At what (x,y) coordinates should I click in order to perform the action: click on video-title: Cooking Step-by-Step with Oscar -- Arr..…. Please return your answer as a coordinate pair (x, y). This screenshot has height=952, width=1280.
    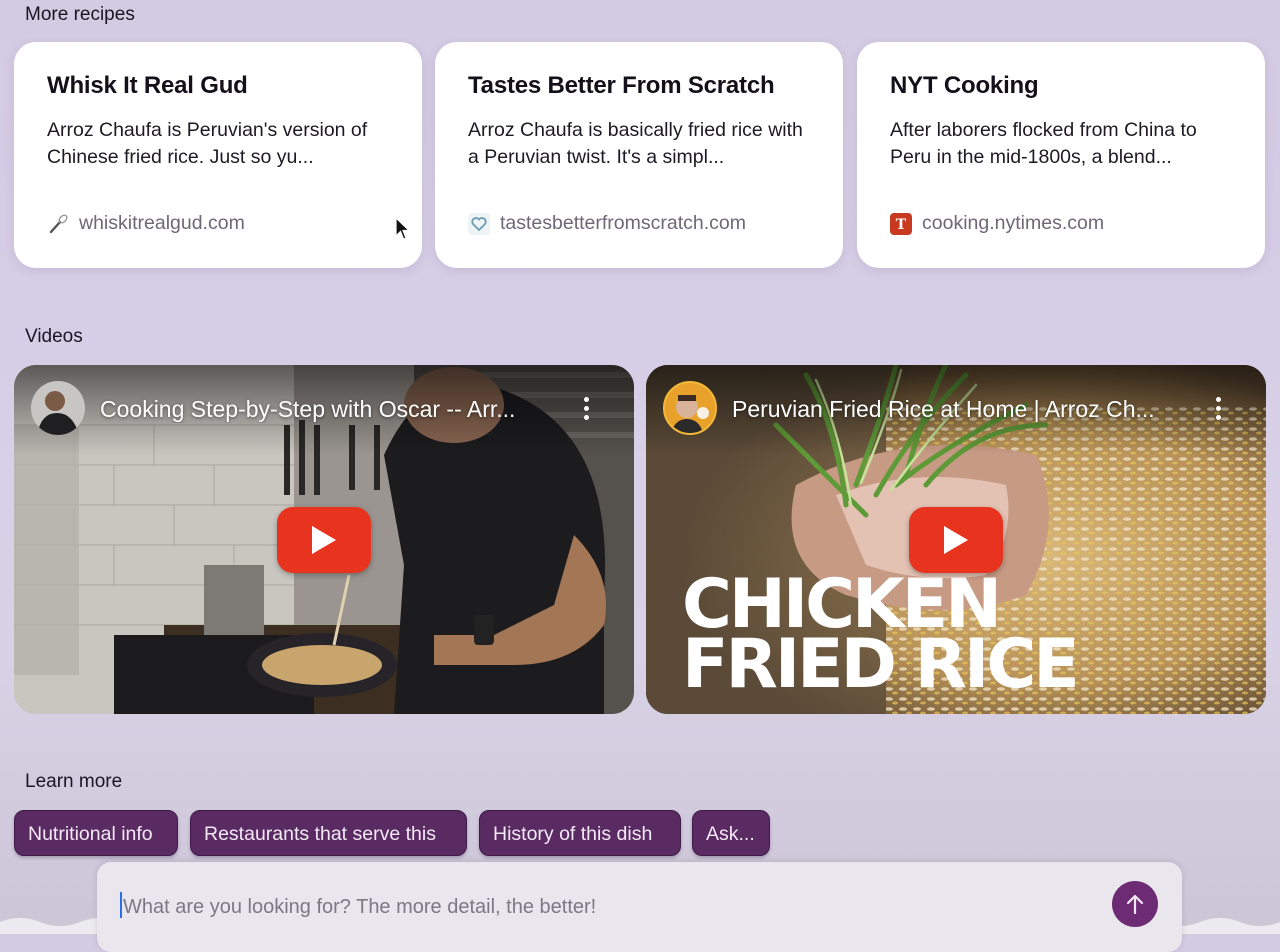
    Looking at the image, I should click on (325, 409).